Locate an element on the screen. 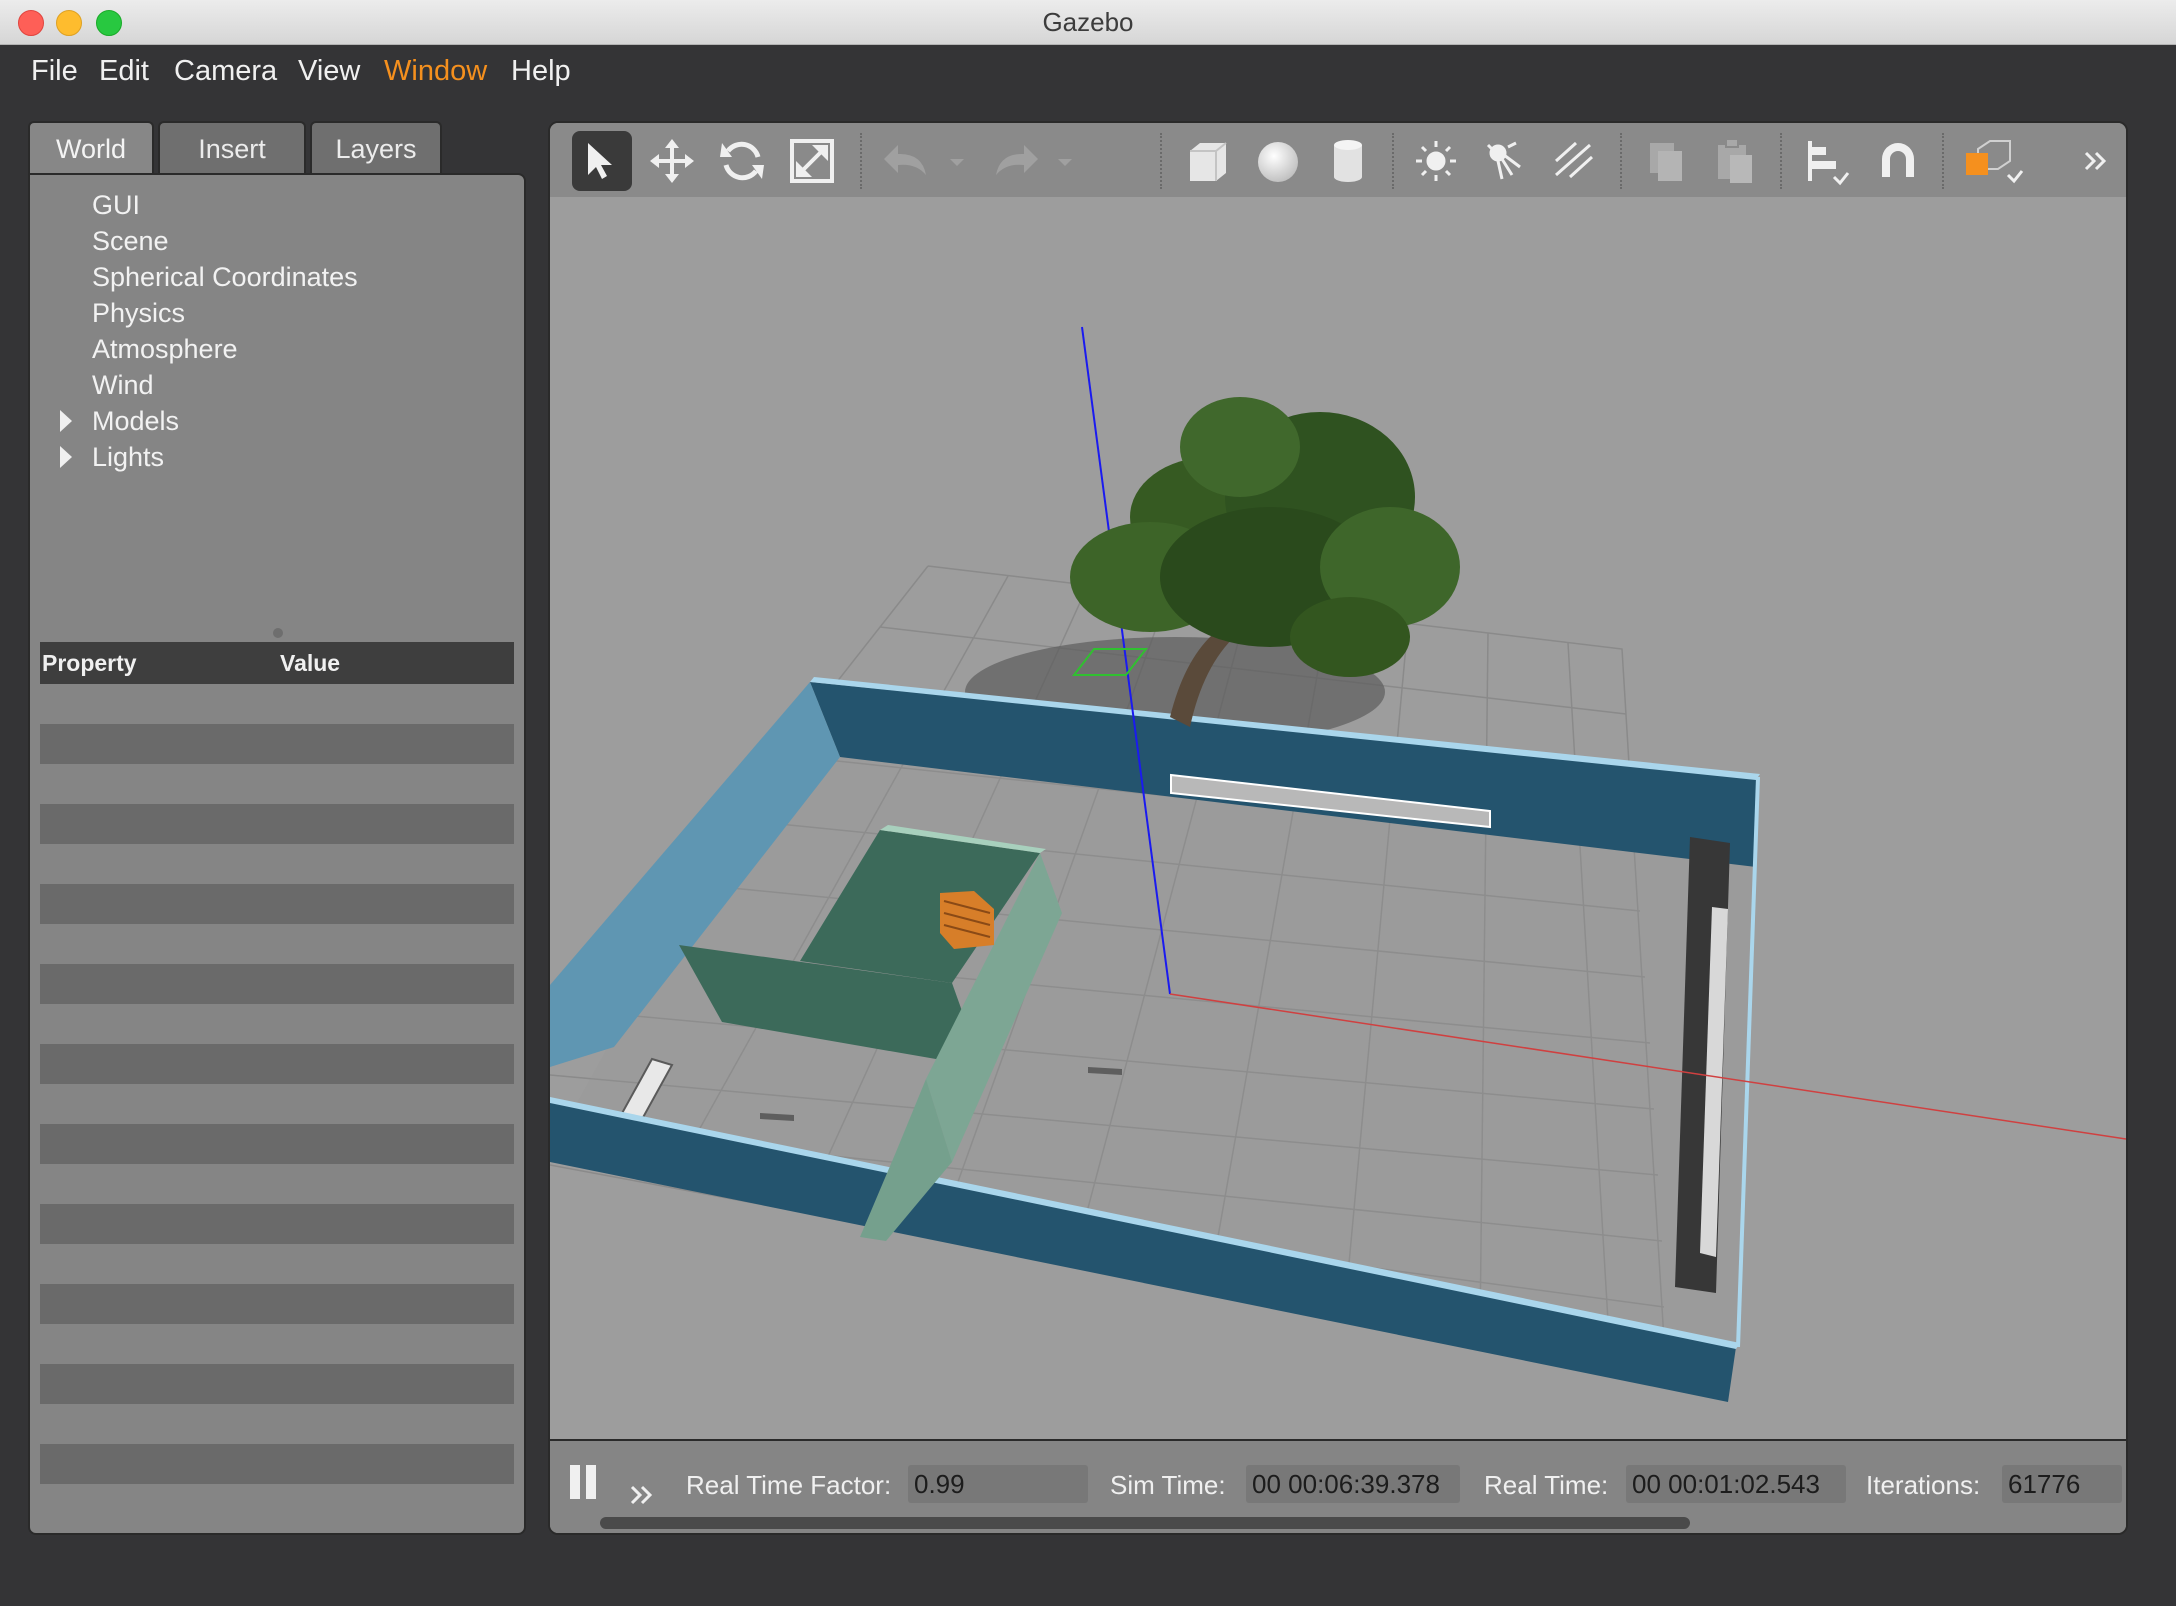 This screenshot has width=2176, height=1606. menu-window: Window is located at coordinates (435, 71).